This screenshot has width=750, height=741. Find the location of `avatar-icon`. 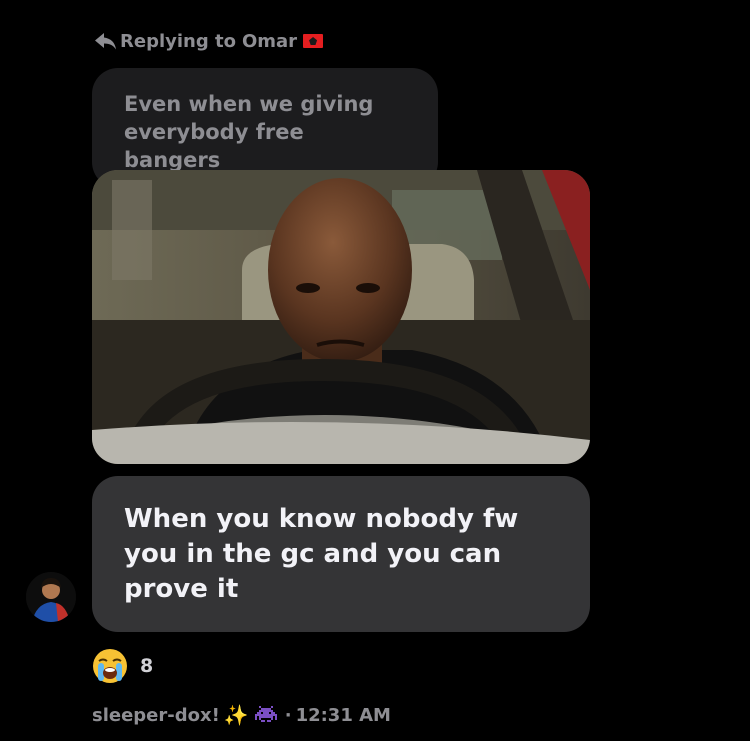

avatar-icon is located at coordinates (51, 597).